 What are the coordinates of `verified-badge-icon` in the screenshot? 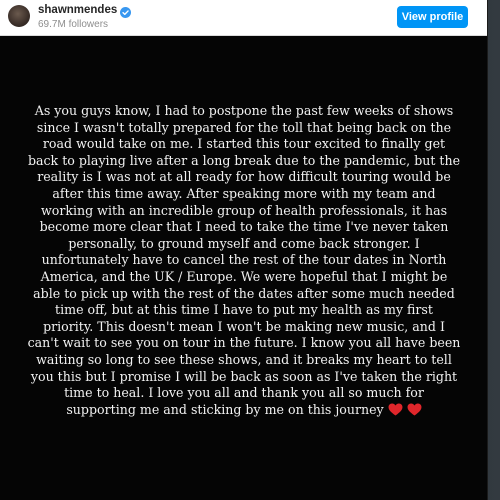 It's located at (126, 11).